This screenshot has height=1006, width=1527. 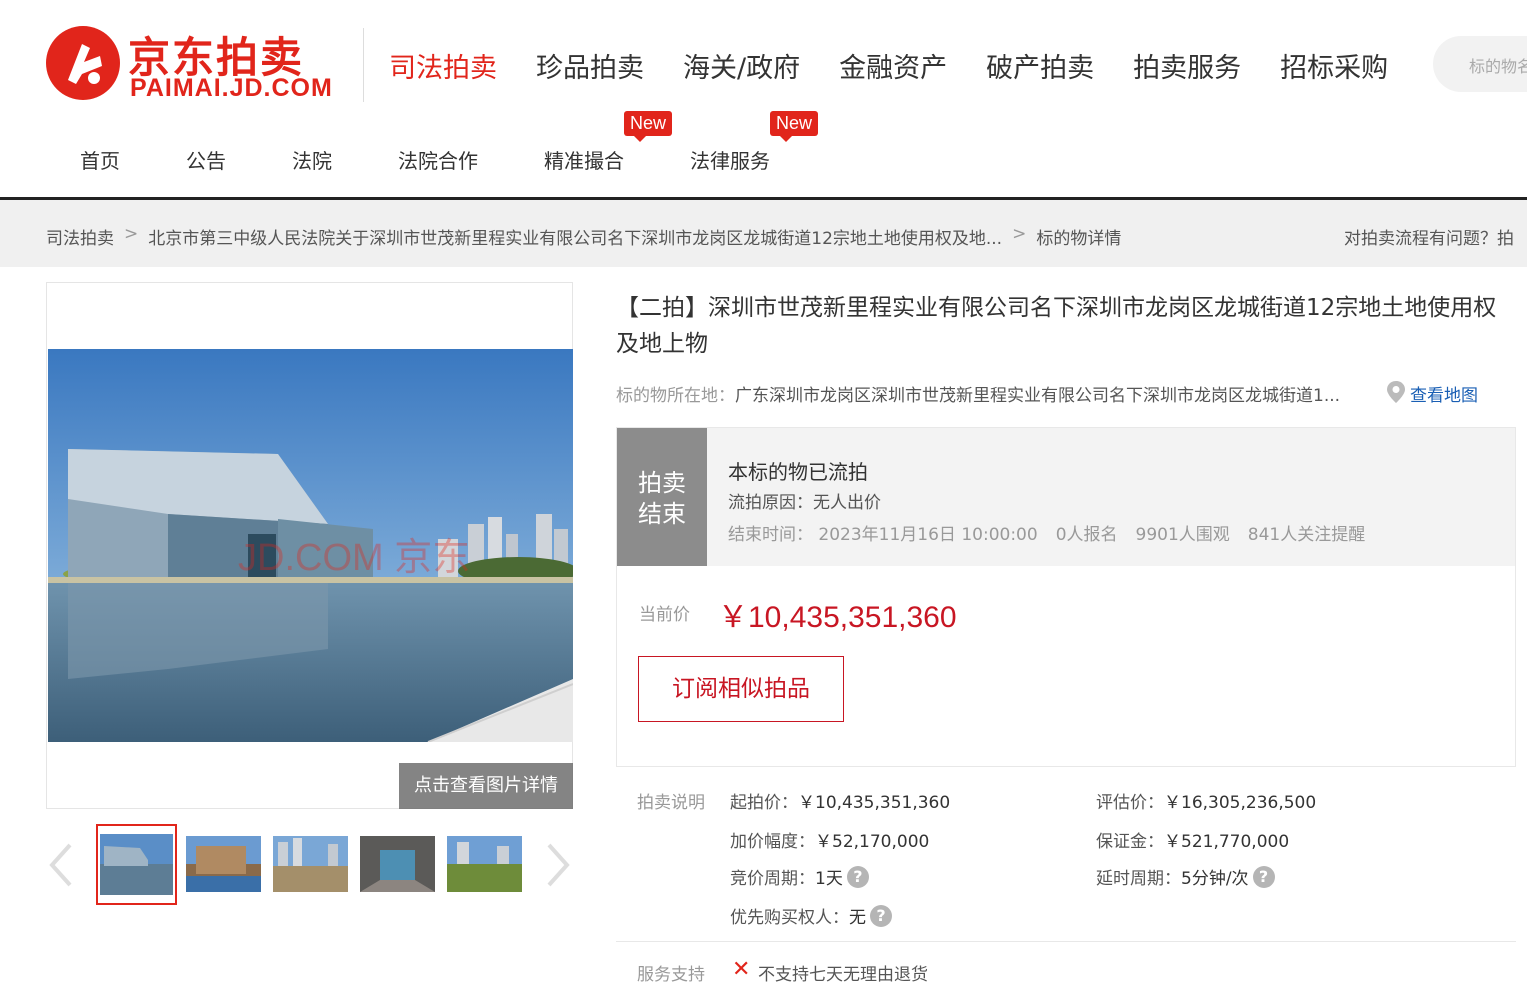 What do you see at coordinates (1187, 65) in the screenshot?
I see `nav-auction-service: 拍卖服务` at bounding box center [1187, 65].